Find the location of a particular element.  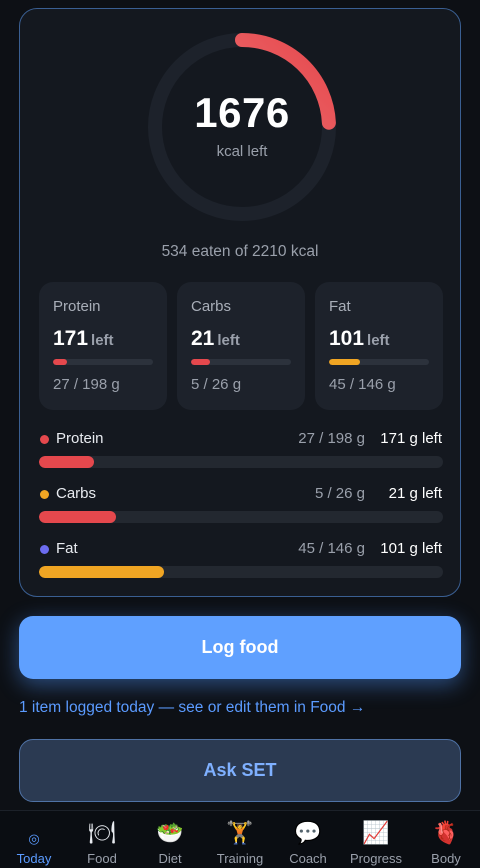

tab-label: Food is located at coordinates (102, 858).